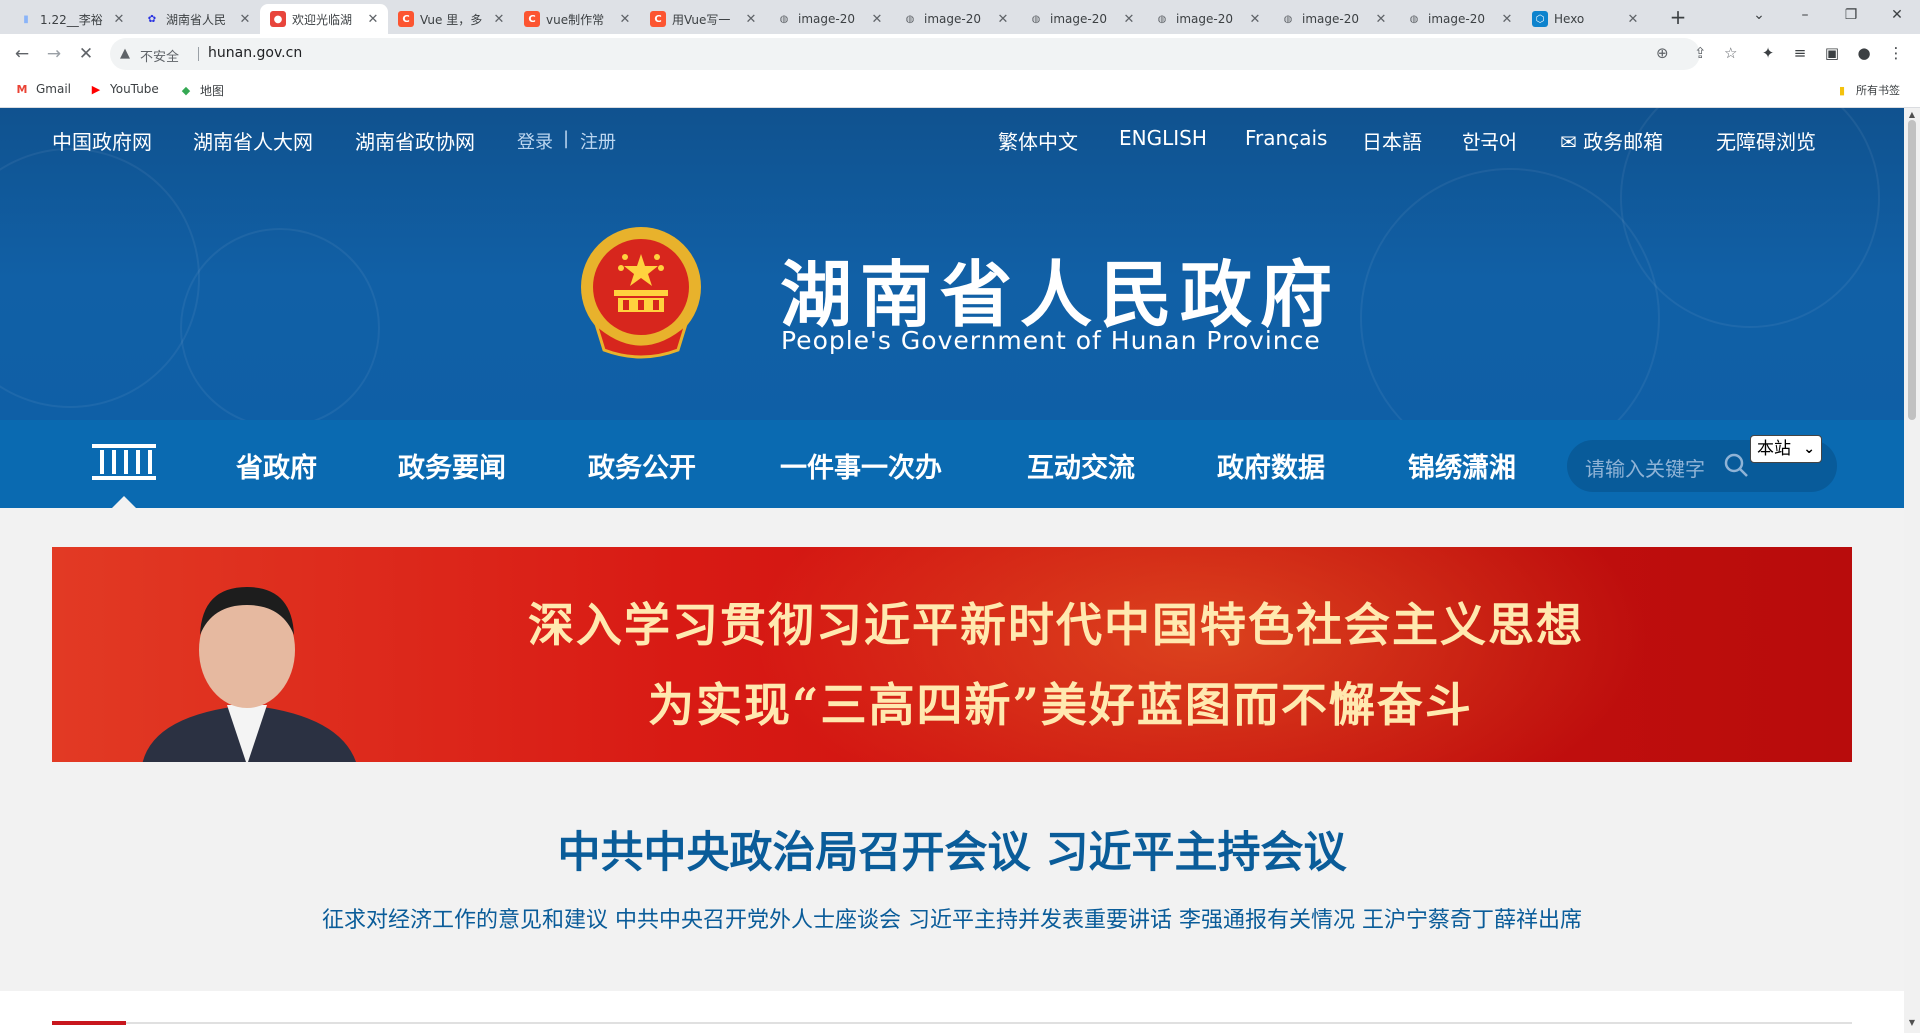 The image size is (1920, 1033). Describe the element at coordinates (960, 91) in the screenshot. I see `bookmarks-bar: M Gmail ▶ YouTube ◆ 地图 ▮ 所有书签` at that location.